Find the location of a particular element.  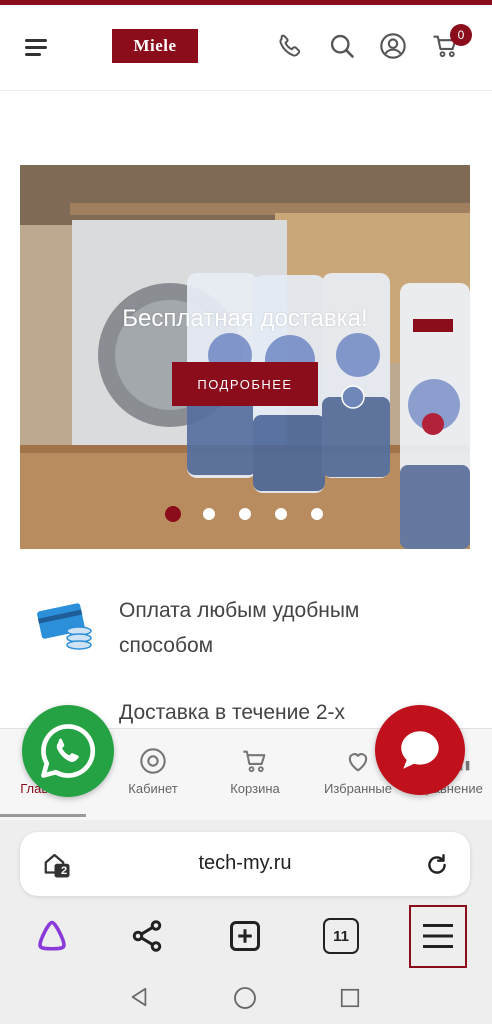

search-icon is located at coordinates (342, 46).